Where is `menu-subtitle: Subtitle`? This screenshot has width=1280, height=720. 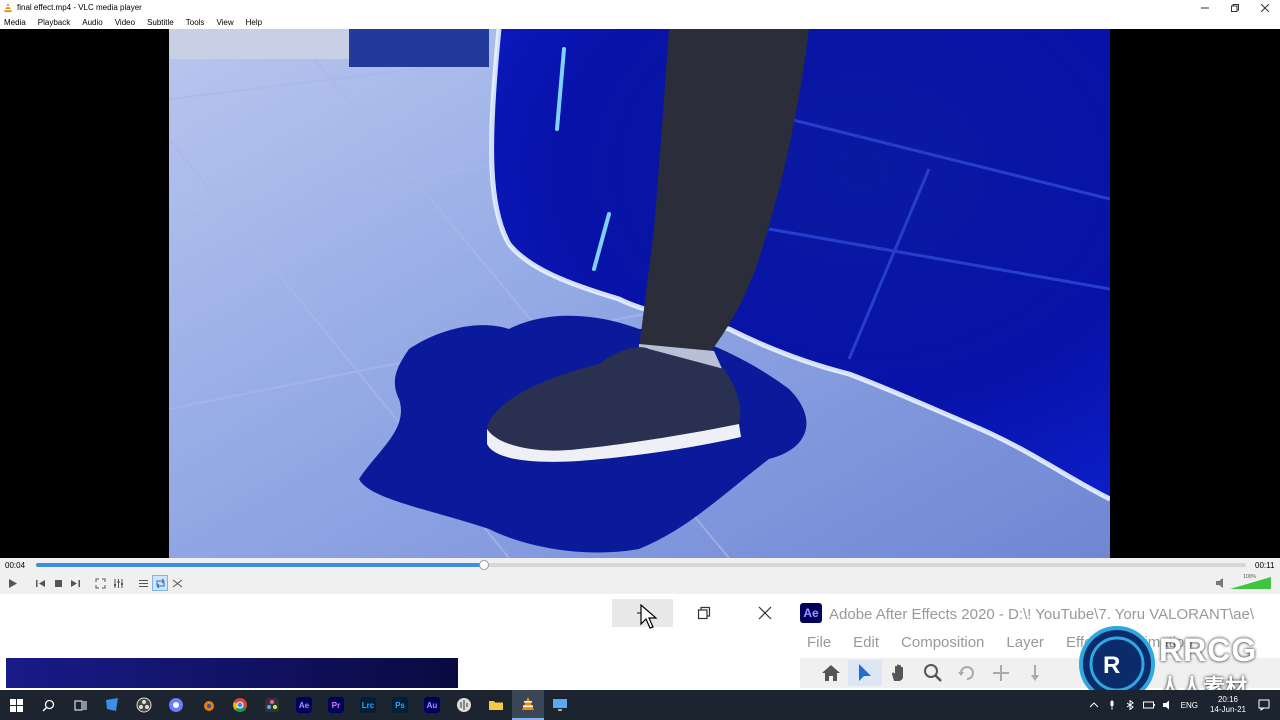 menu-subtitle: Subtitle is located at coordinates (160, 22).